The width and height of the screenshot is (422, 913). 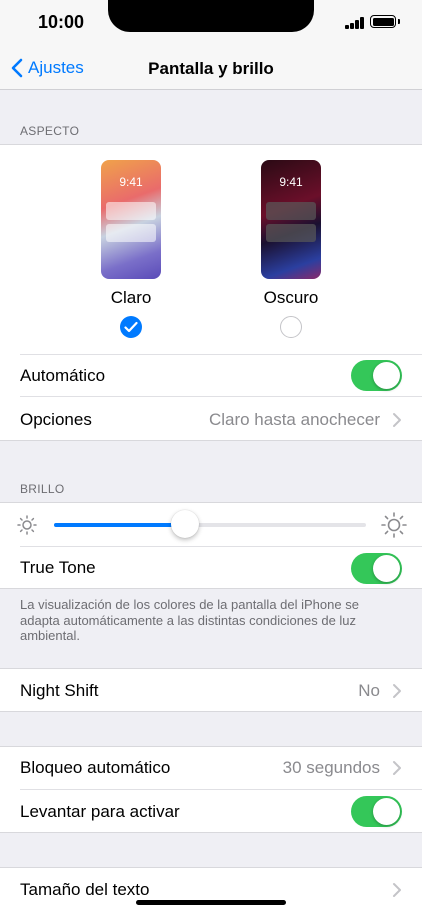 What do you see at coordinates (355, 23) in the screenshot?
I see `signal-icon` at bounding box center [355, 23].